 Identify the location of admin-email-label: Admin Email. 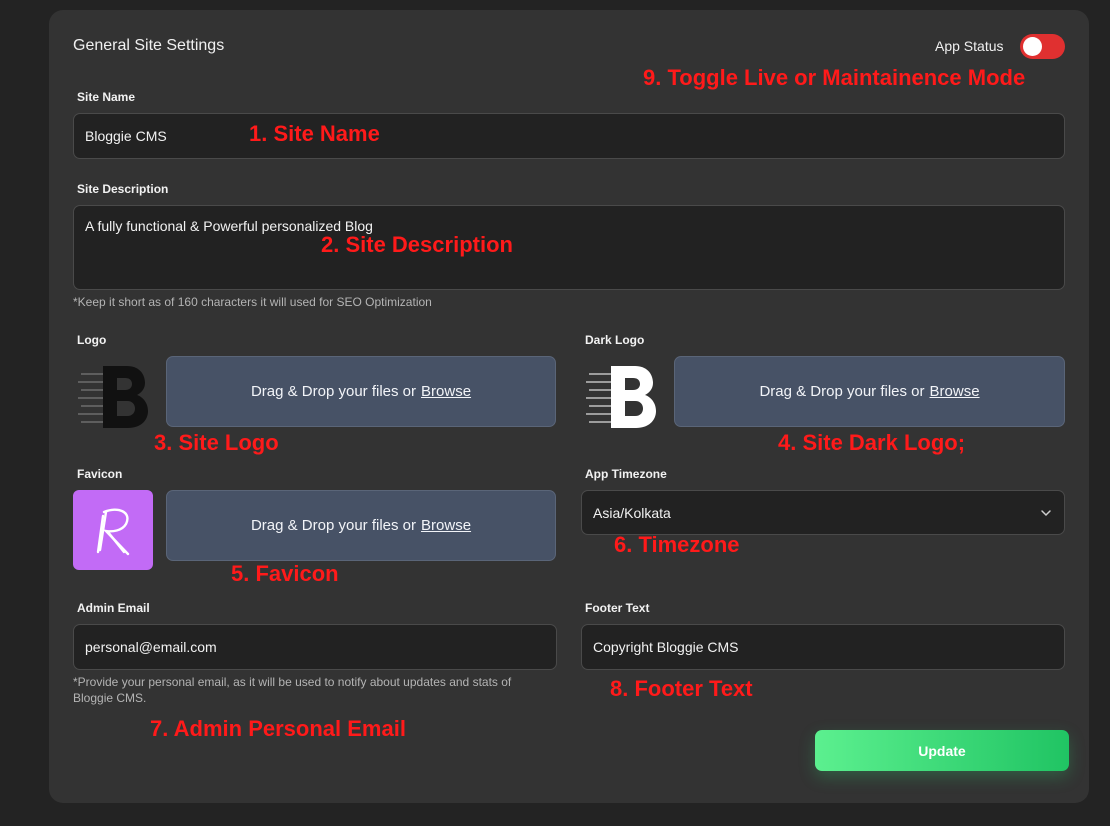
(113, 608).